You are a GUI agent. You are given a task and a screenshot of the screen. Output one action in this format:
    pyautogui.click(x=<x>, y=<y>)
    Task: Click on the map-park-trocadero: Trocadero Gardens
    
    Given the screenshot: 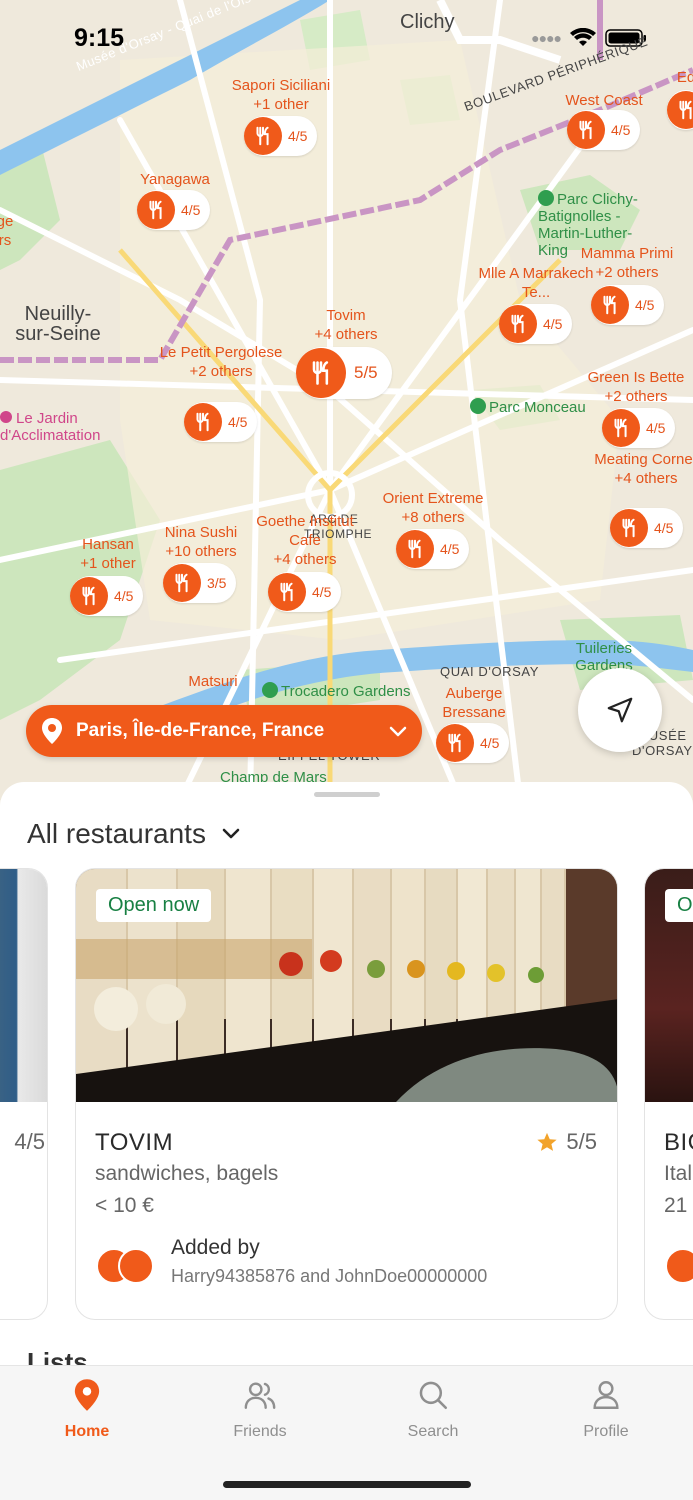 What is the action you would take?
    pyautogui.click(x=336, y=691)
    